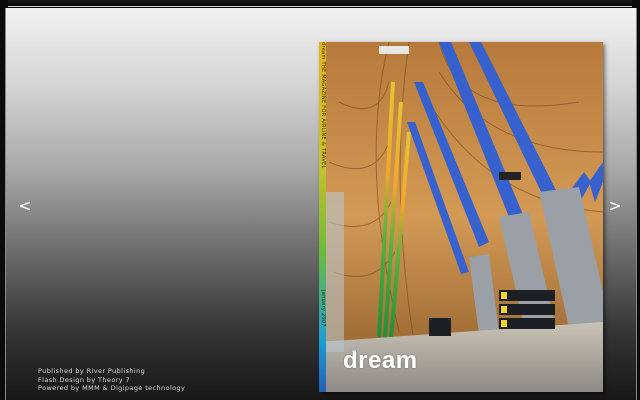 This screenshot has width=640, height=400. What do you see at coordinates (380, 360) in the screenshot?
I see `magazine-title: dream` at bounding box center [380, 360].